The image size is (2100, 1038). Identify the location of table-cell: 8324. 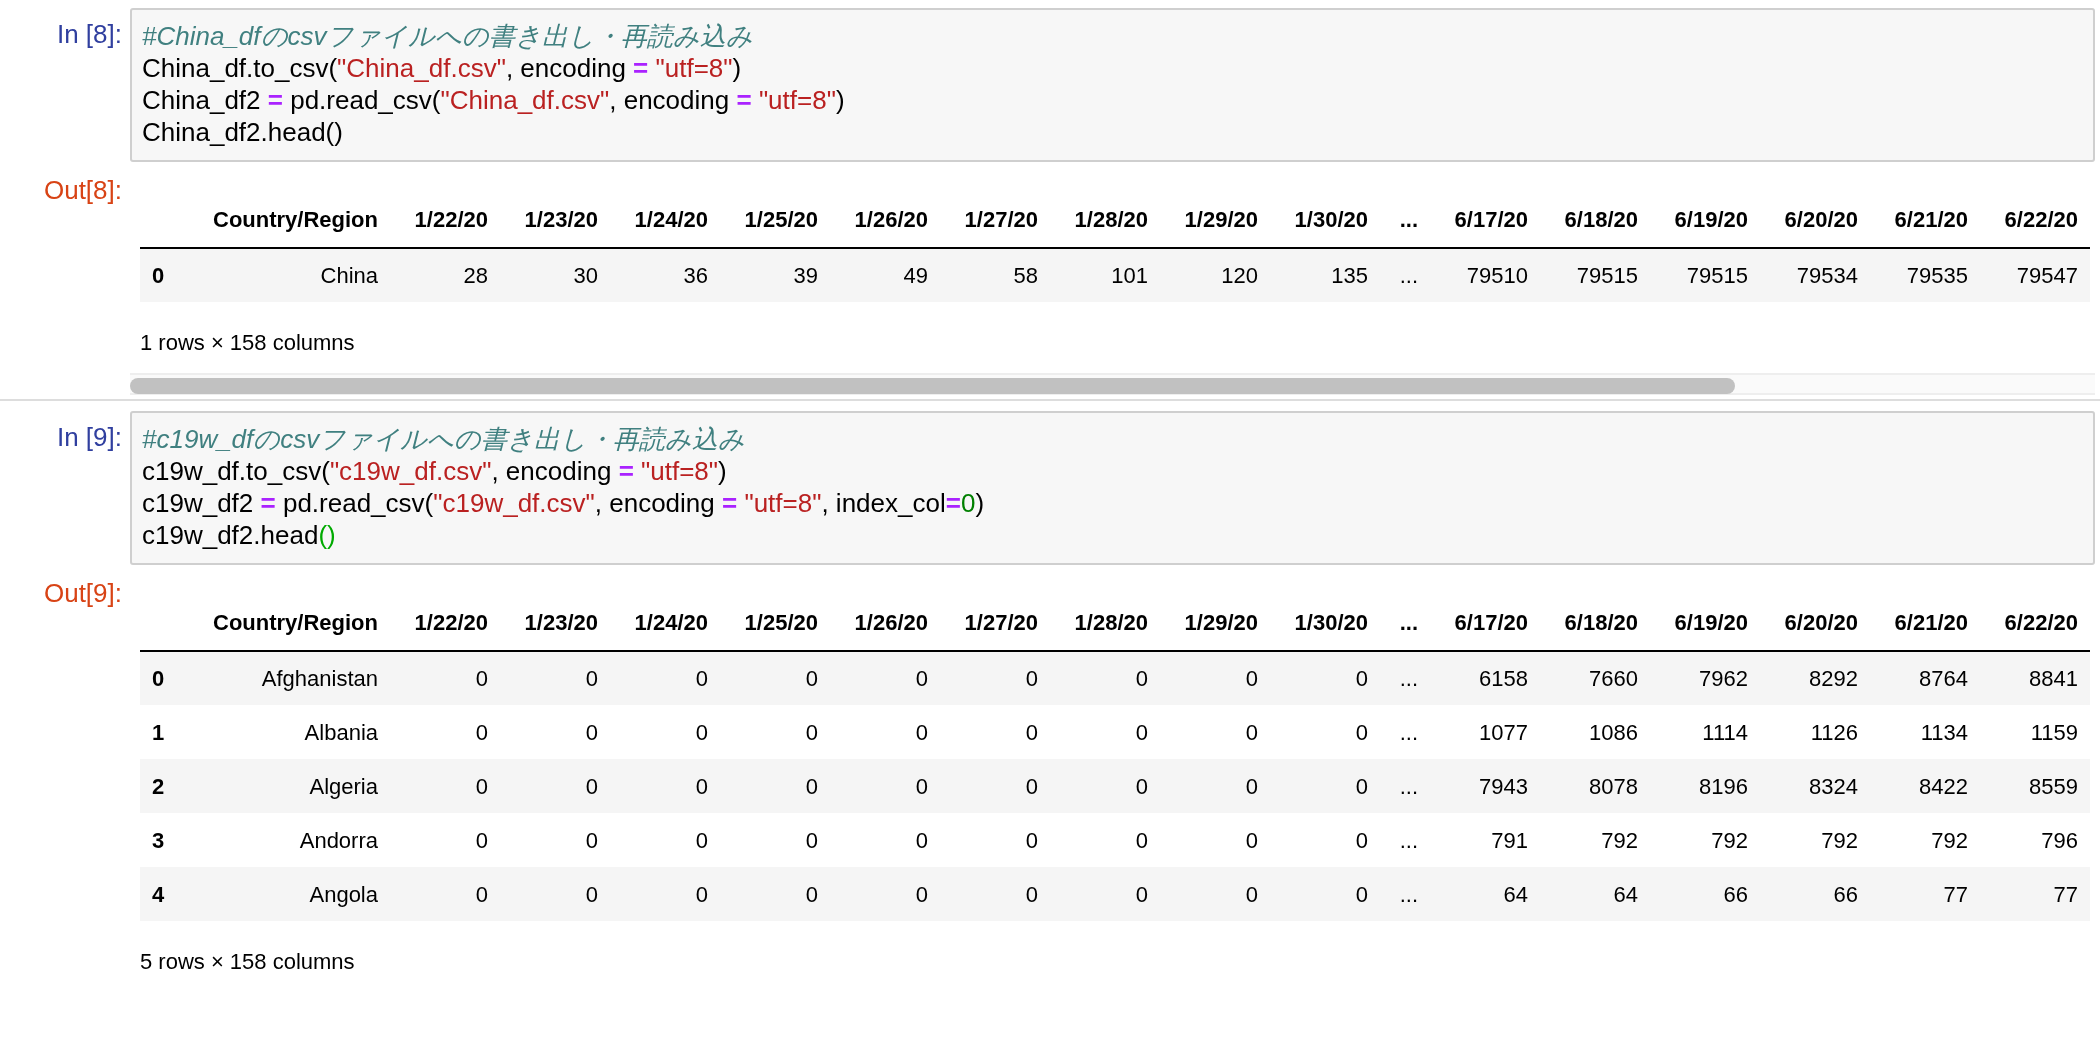
(1815, 786).